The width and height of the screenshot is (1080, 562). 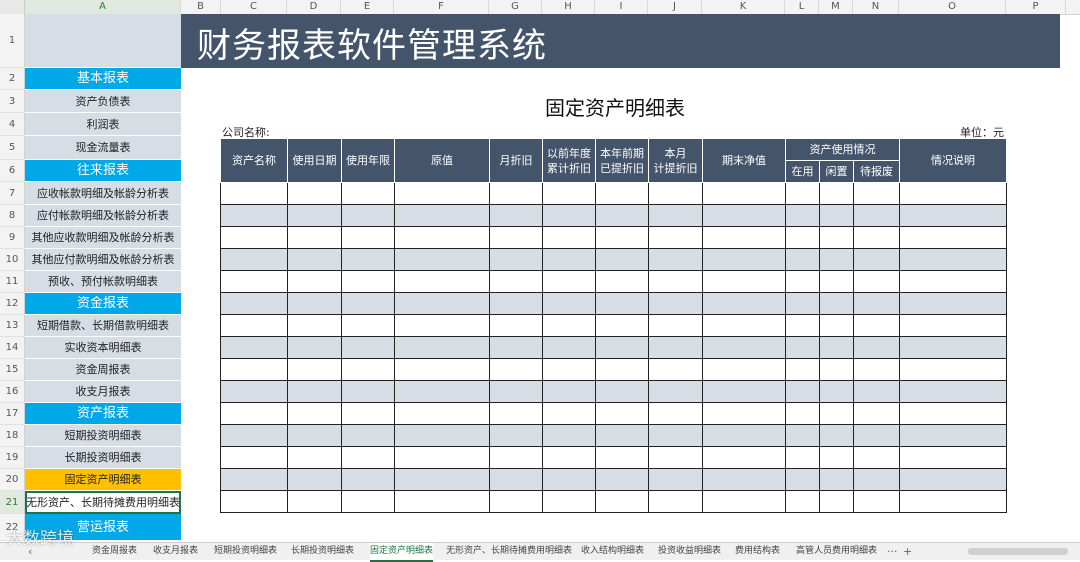 I want to click on column-header-n: N, so click(x=876, y=7).